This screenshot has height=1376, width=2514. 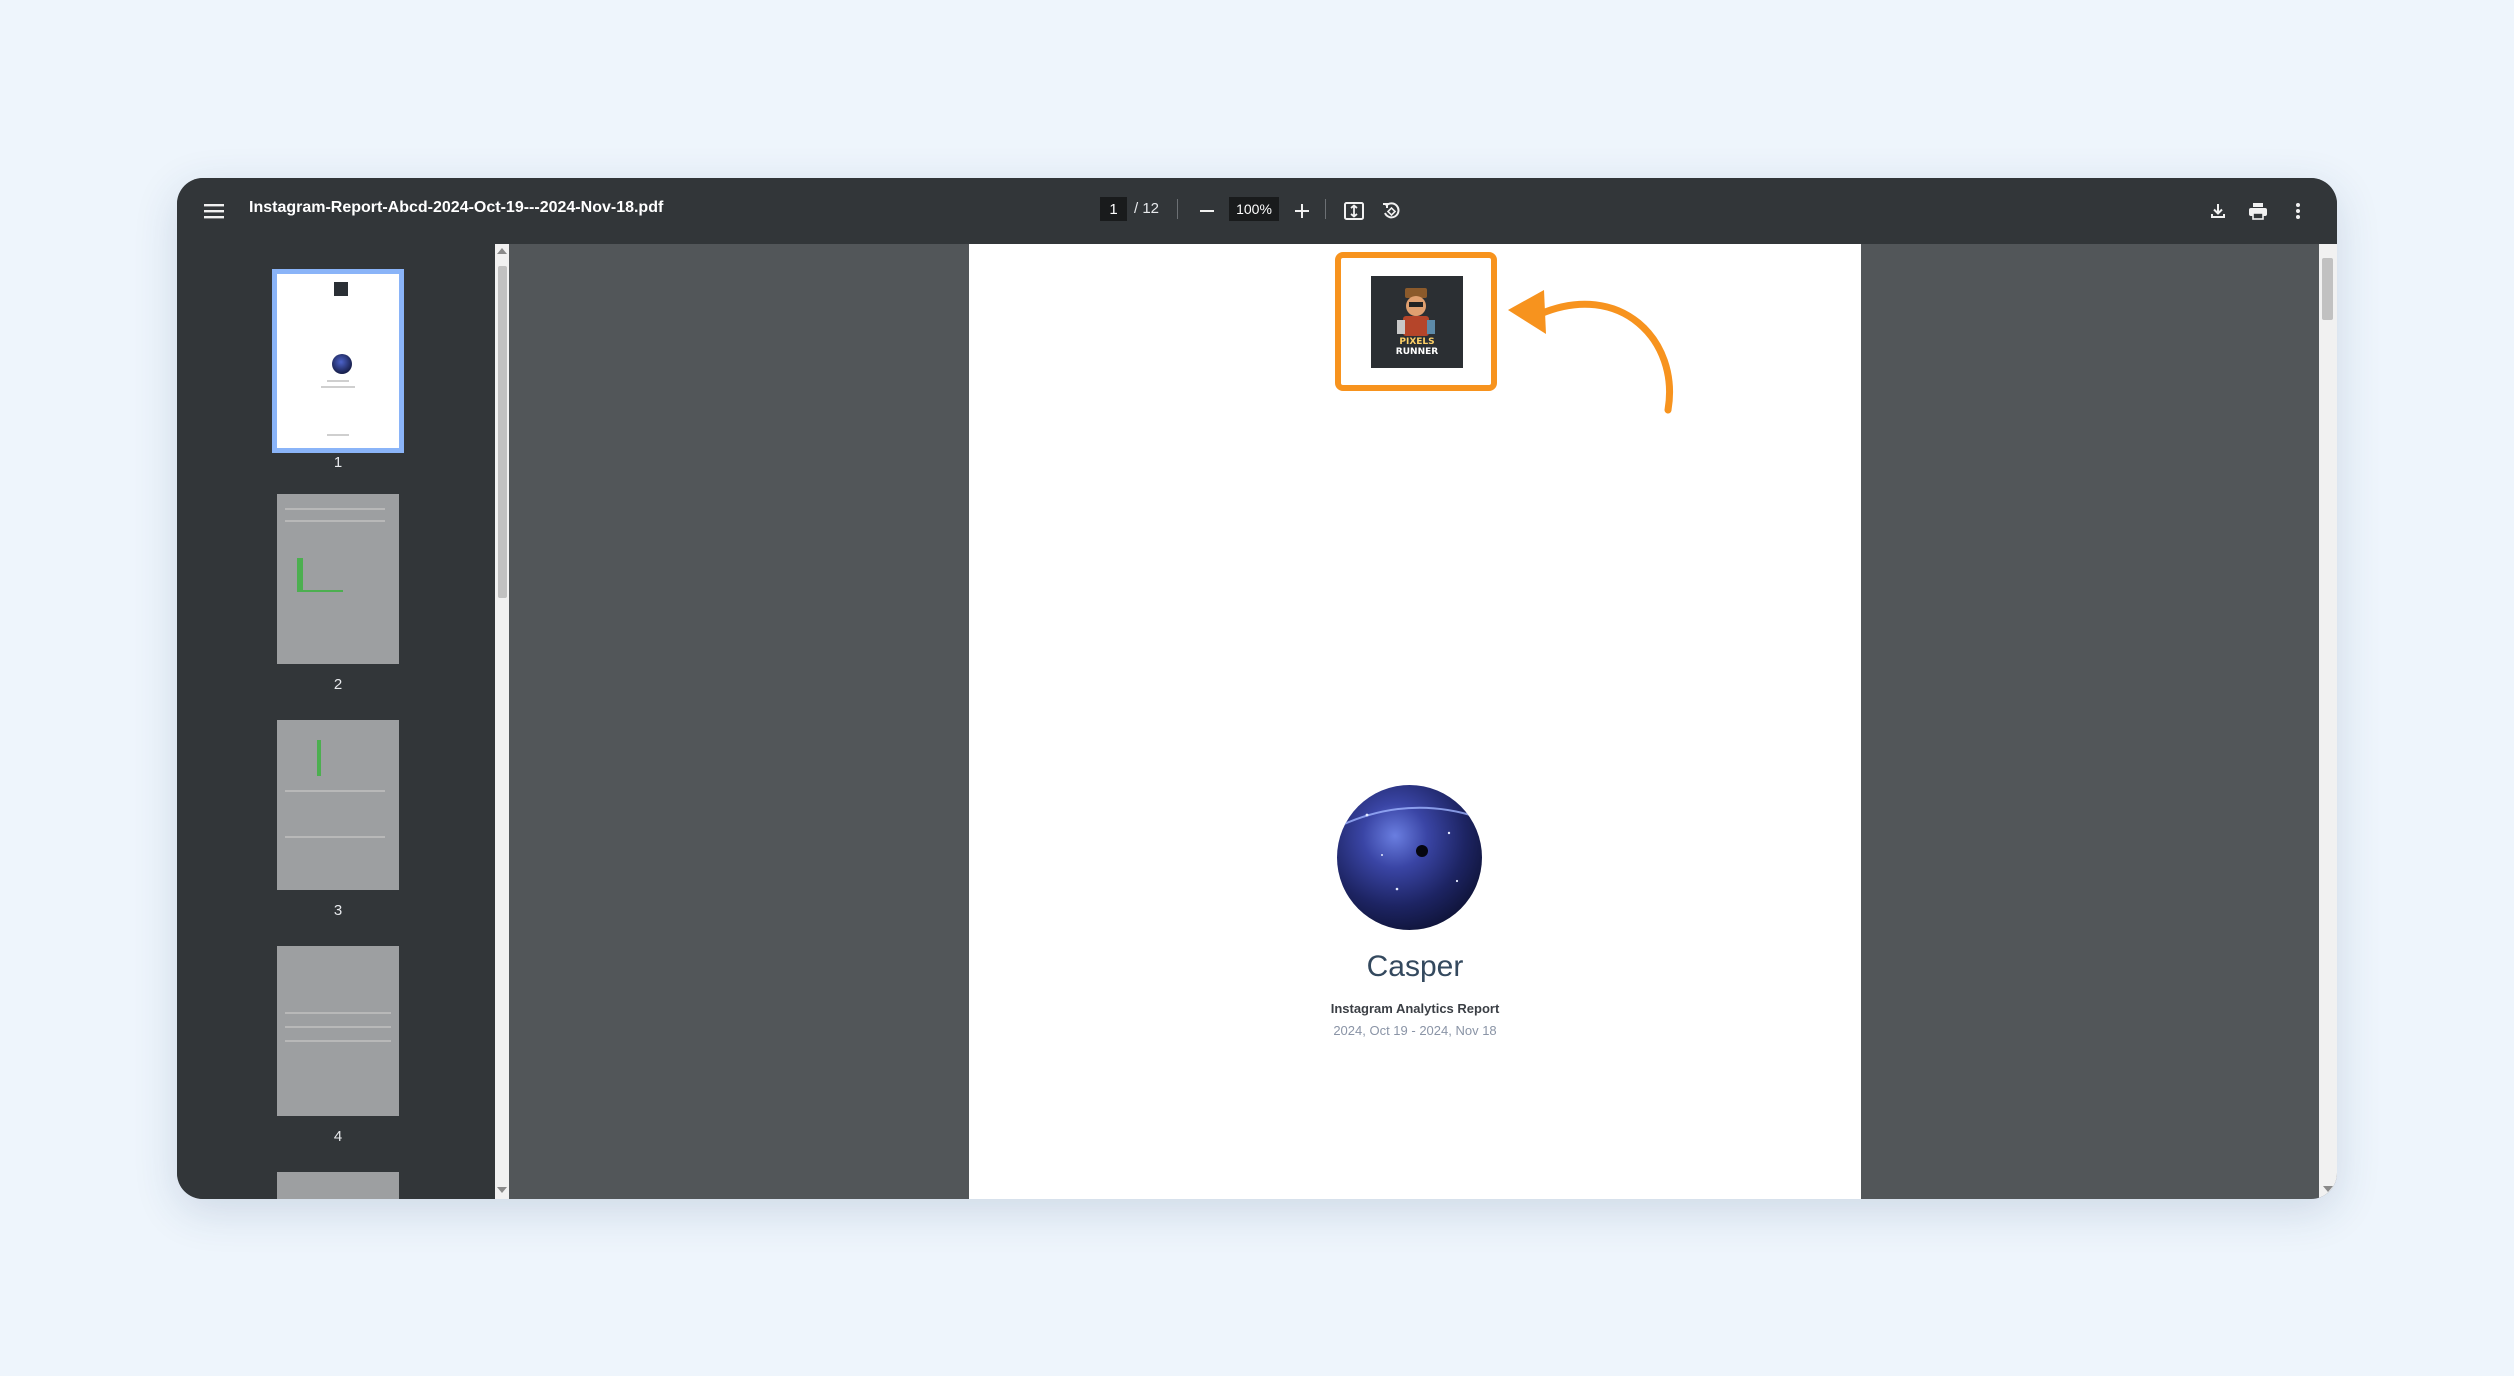 I want to click on thumbnail-label: 3, so click(x=338, y=910).